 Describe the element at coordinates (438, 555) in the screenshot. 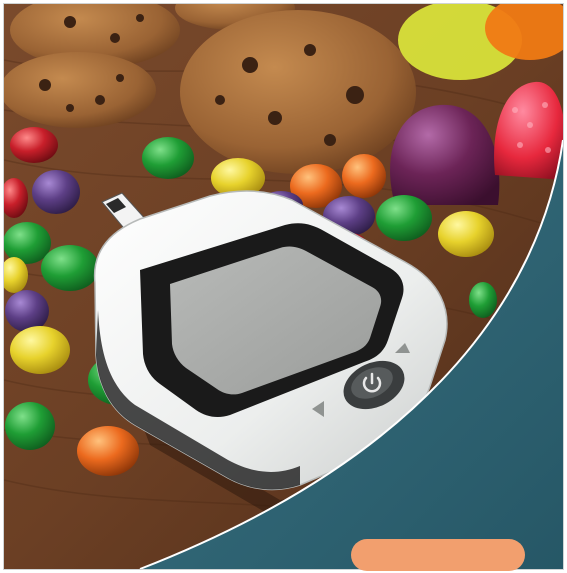

I see `cta-button` at that location.